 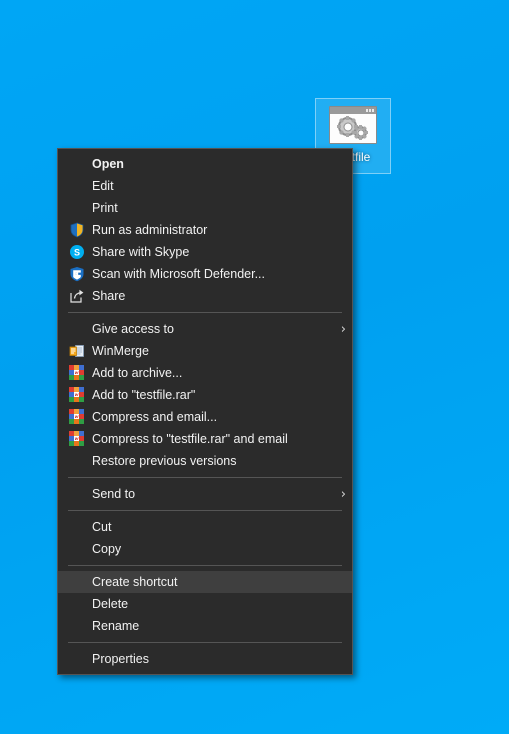 What do you see at coordinates (144, 395) in the screenshot?
I see `menu-item-label: Add to "testfile.rar"` at bounding box center [144, 395].